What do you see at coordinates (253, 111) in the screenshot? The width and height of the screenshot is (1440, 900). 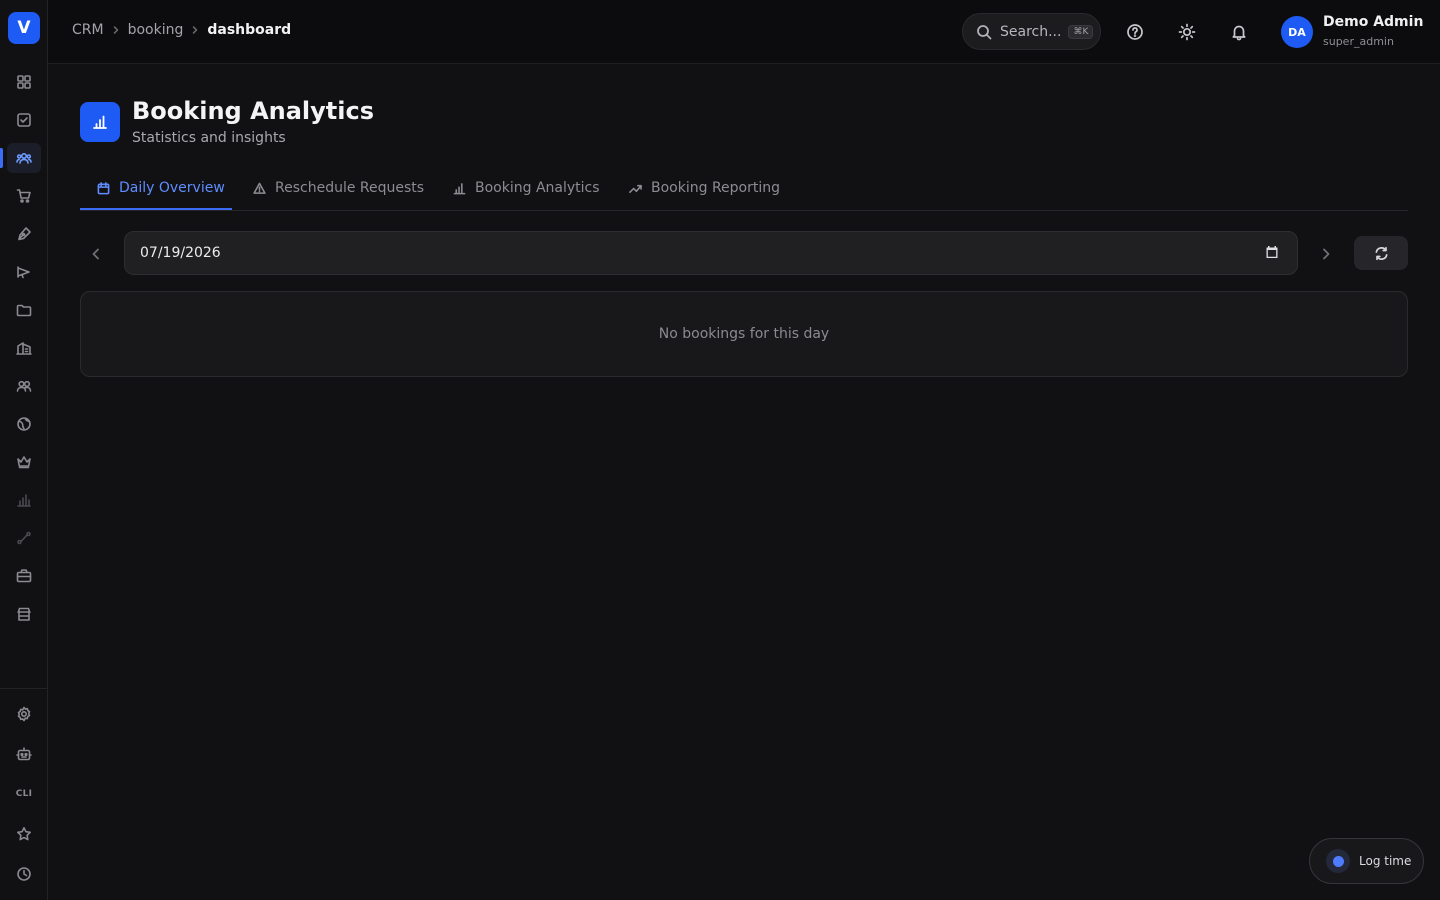 I see `page-title: Booking Analytics` at bounding box center [253, 111].